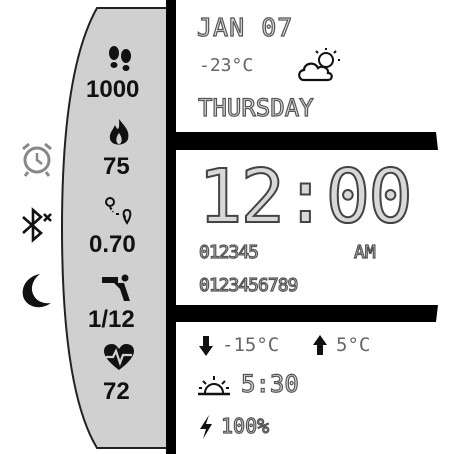  I want to click on footsteps-icon, so click(120, 58).